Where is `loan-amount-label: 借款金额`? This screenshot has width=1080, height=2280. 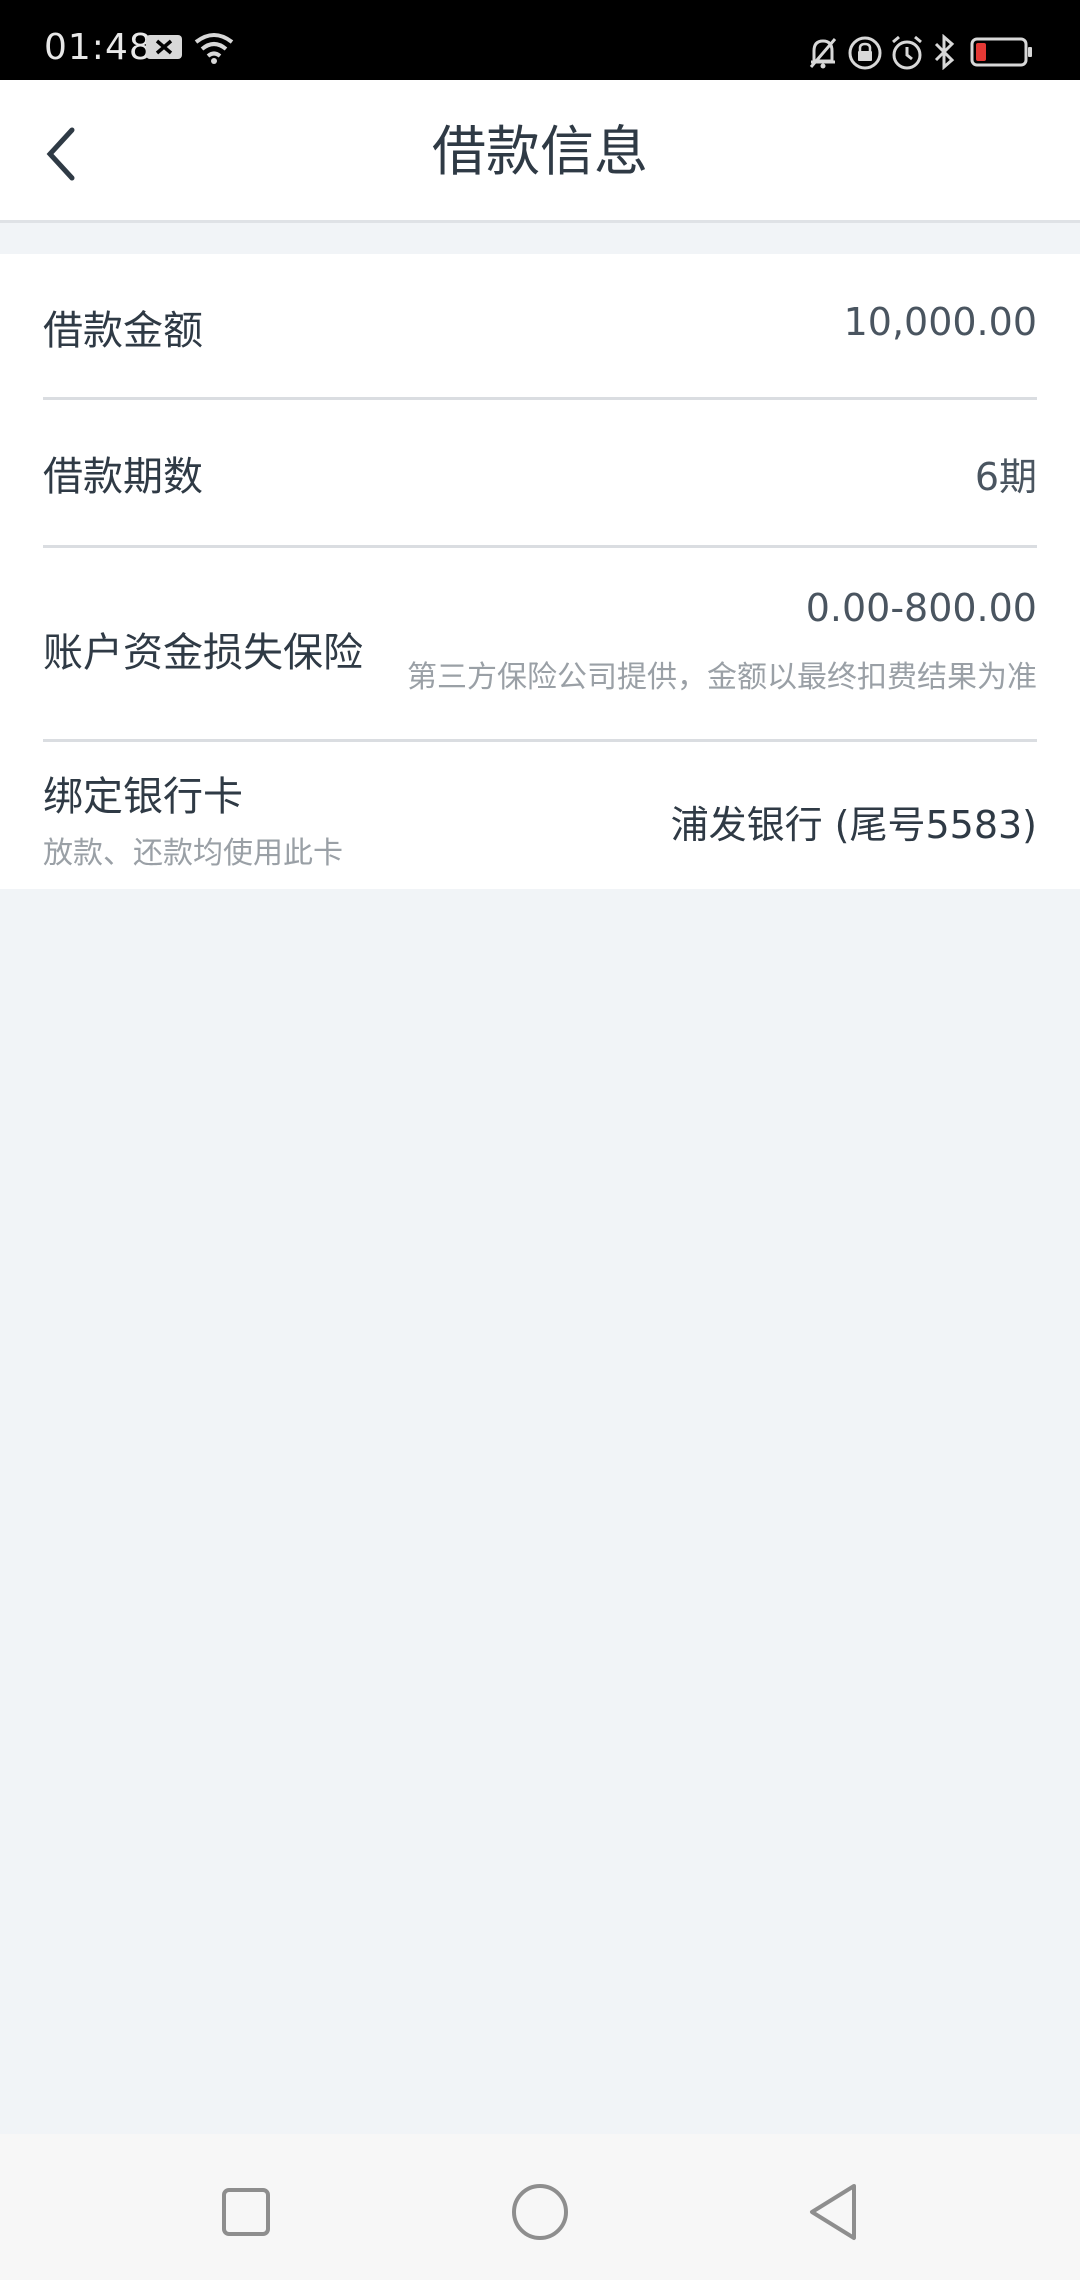 loan-amount-label: 借款金额 is located at coordinates (123, 331).